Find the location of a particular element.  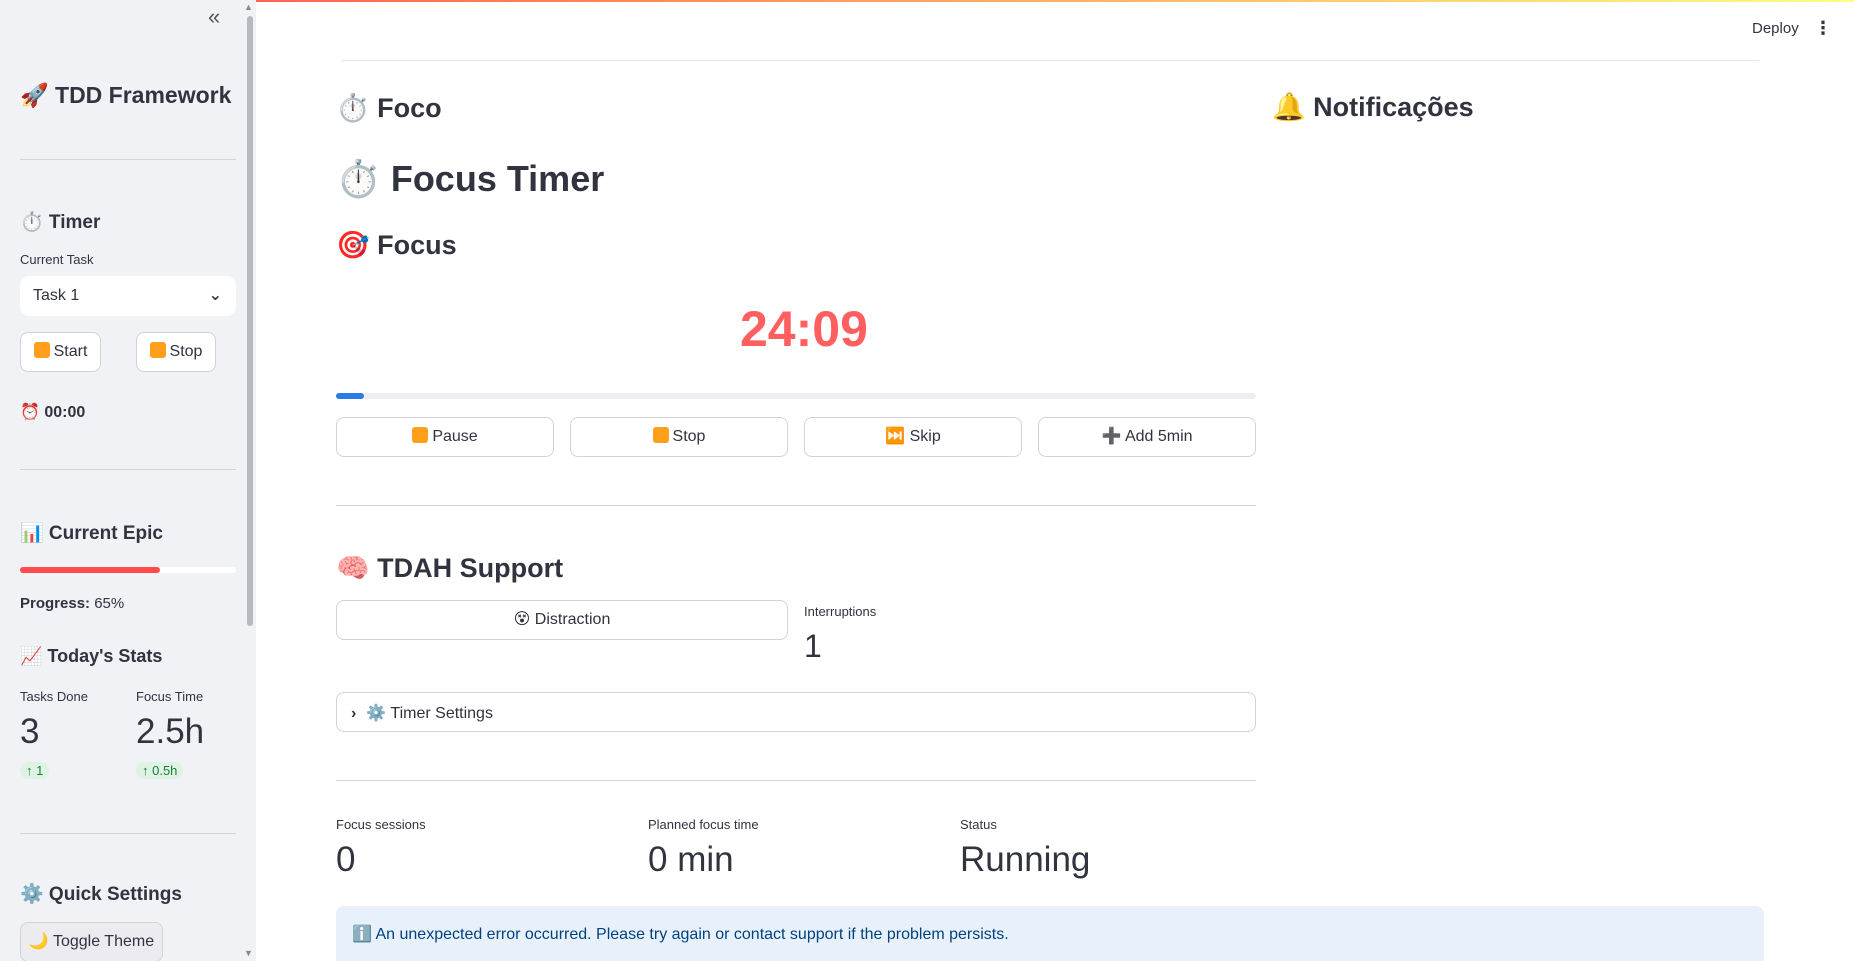

epic-progress-text: Progress: 65% is located at coordinates (72, 603).